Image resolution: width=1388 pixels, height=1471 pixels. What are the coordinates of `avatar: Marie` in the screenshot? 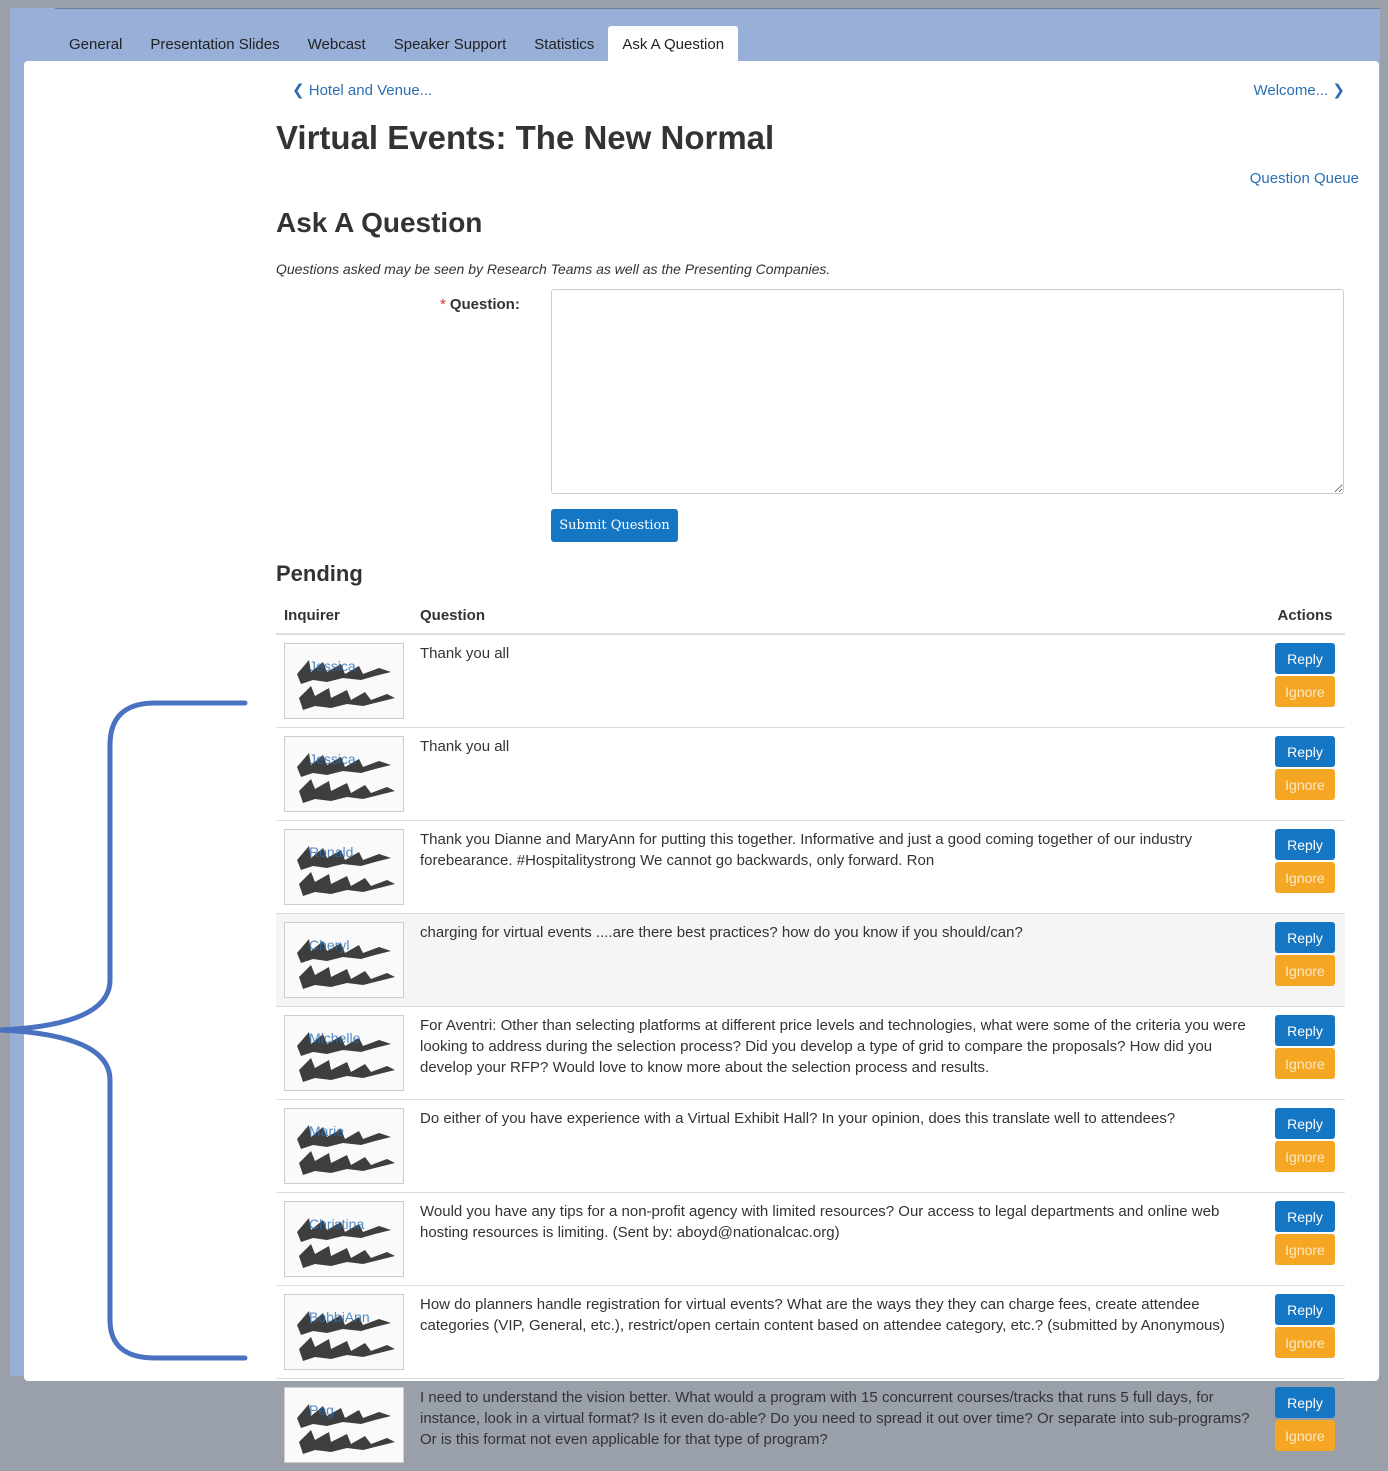 It's located at (344, 1146).